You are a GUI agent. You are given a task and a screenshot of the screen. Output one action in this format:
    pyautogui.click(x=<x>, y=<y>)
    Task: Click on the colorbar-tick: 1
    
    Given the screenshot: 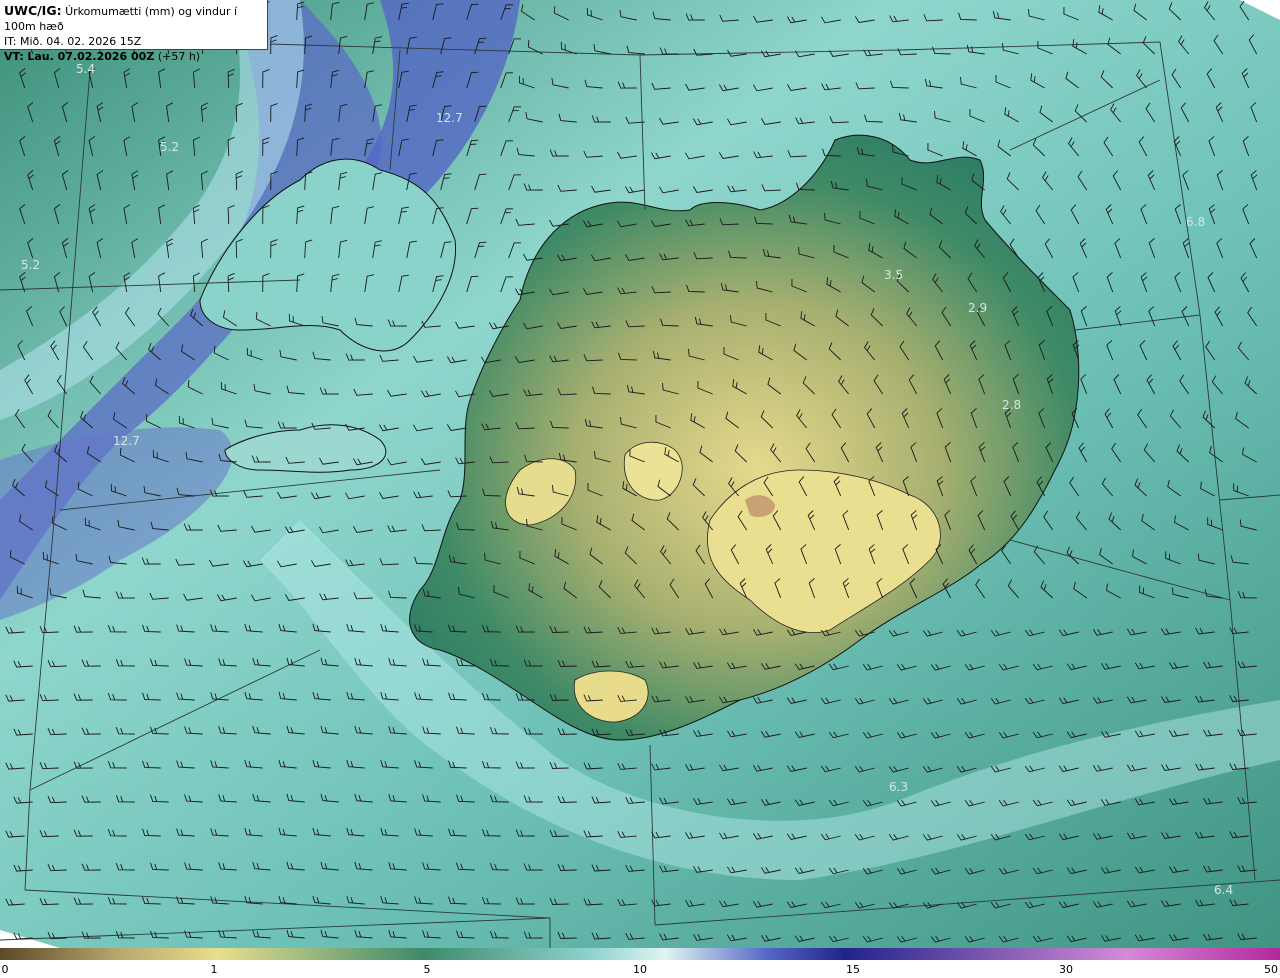 What is the action you would take?
    pyautogui.click(x=214, y=969)
    